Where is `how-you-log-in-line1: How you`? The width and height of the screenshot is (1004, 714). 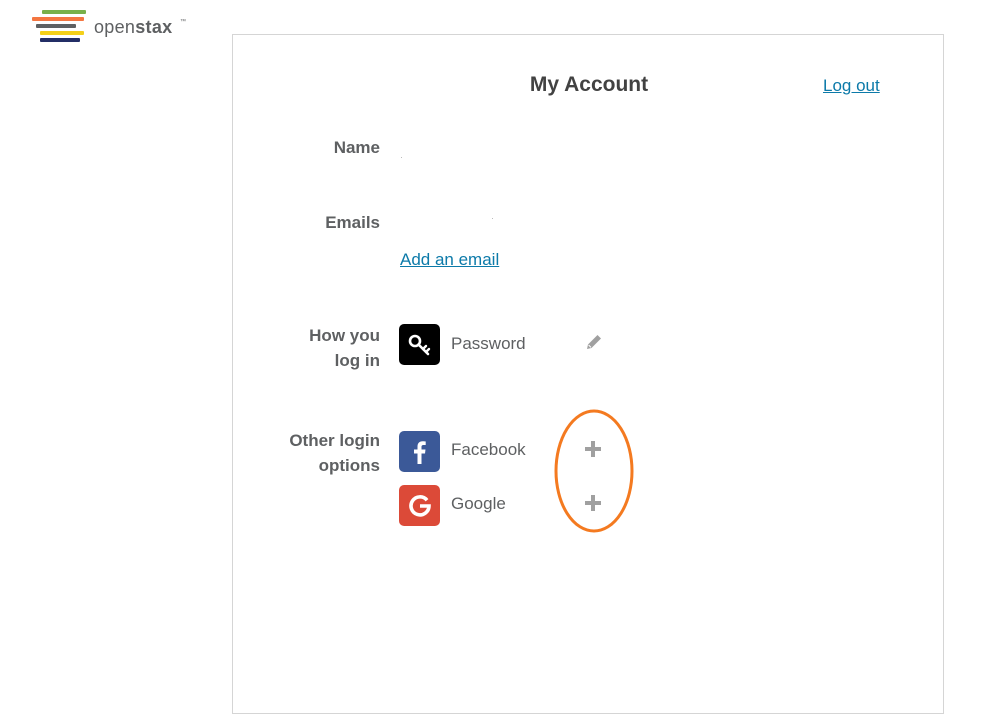 how-you-log-in-line1: How you is located at coordinates (344, 335).